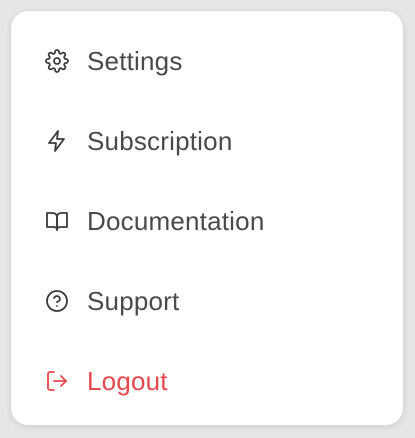 This screenshot has width=415, height=438. Describe the element at coordinates (127, 380) in the screenshot. I see `menu-item-label: Logout` at that location.